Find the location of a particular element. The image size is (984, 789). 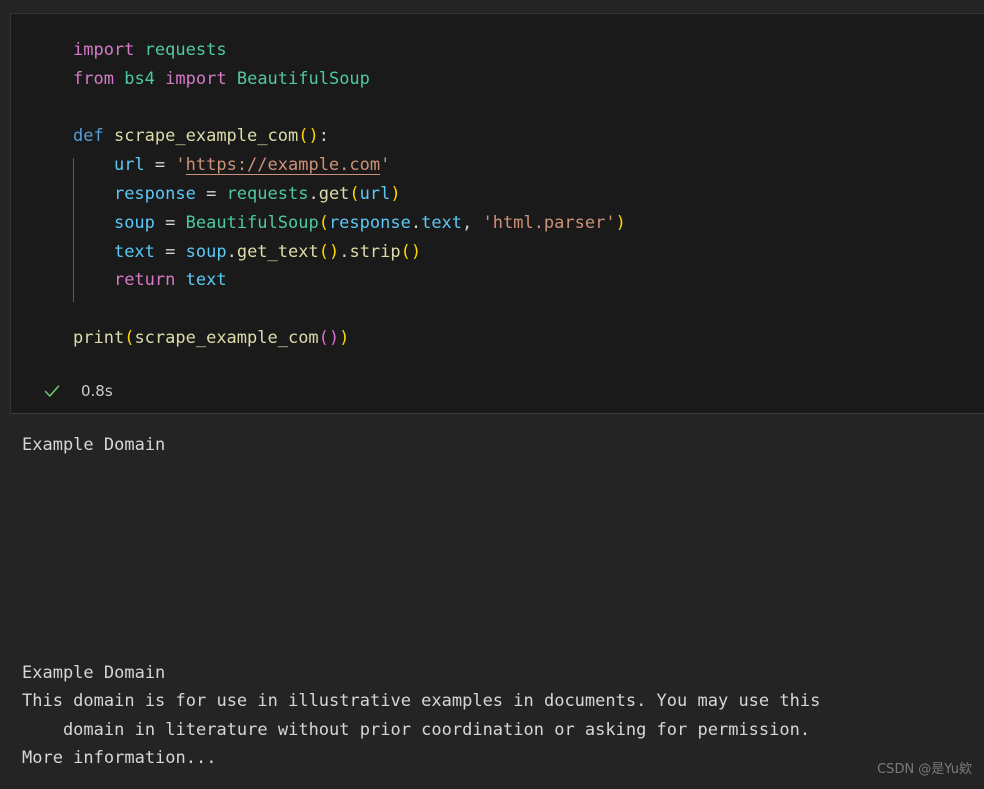

code-token: , is located at coordinates (472, 222).